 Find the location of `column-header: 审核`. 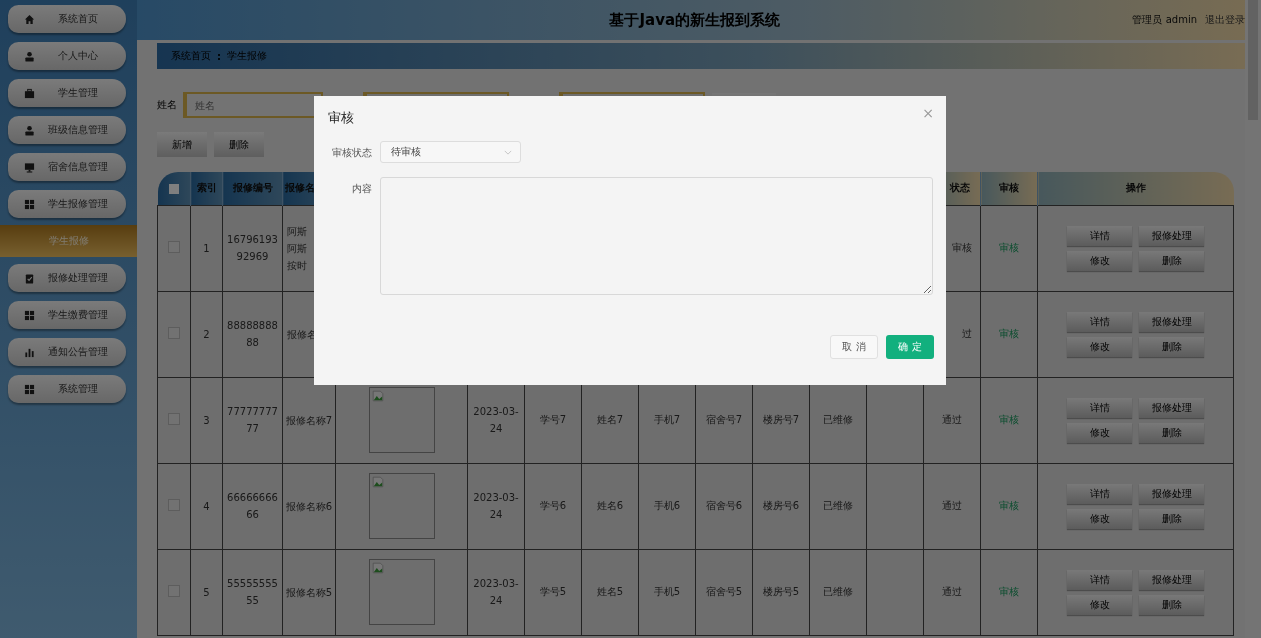

column-header: 审核 is located at coordinates (1009, 188).